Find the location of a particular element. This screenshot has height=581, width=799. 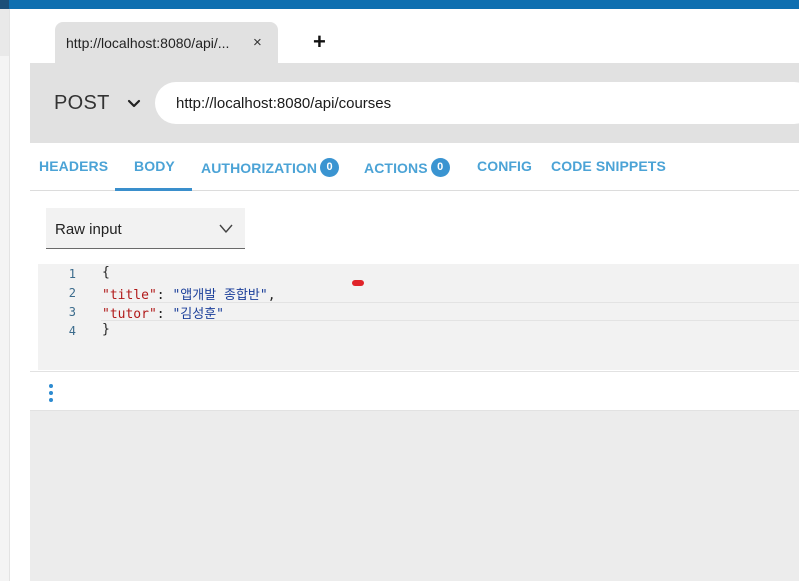

json-key: "title" is located at coordinates (129, 295).